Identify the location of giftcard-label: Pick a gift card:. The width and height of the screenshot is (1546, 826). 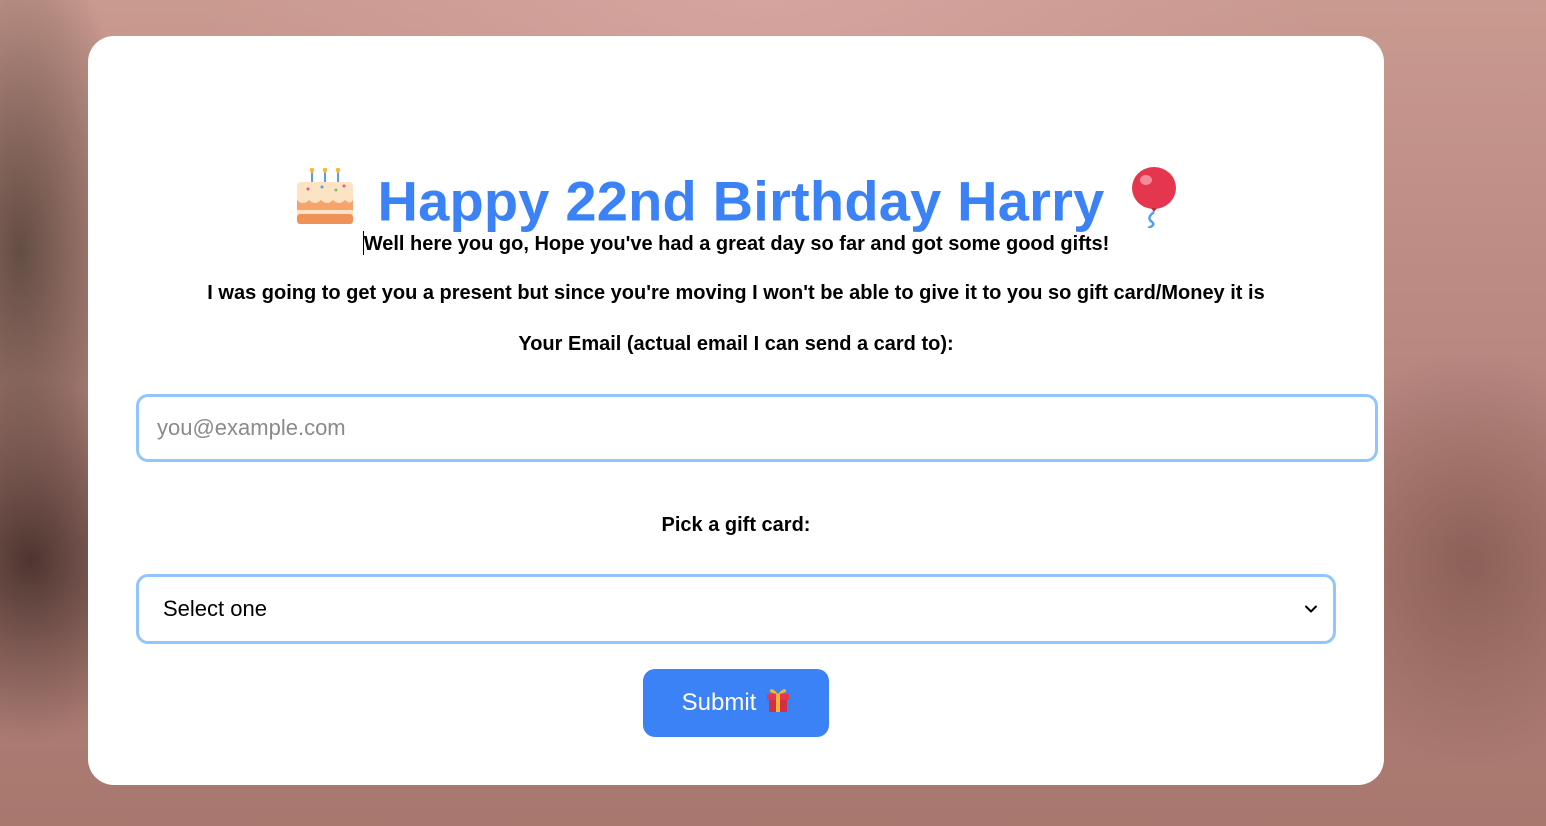
(736, 525).